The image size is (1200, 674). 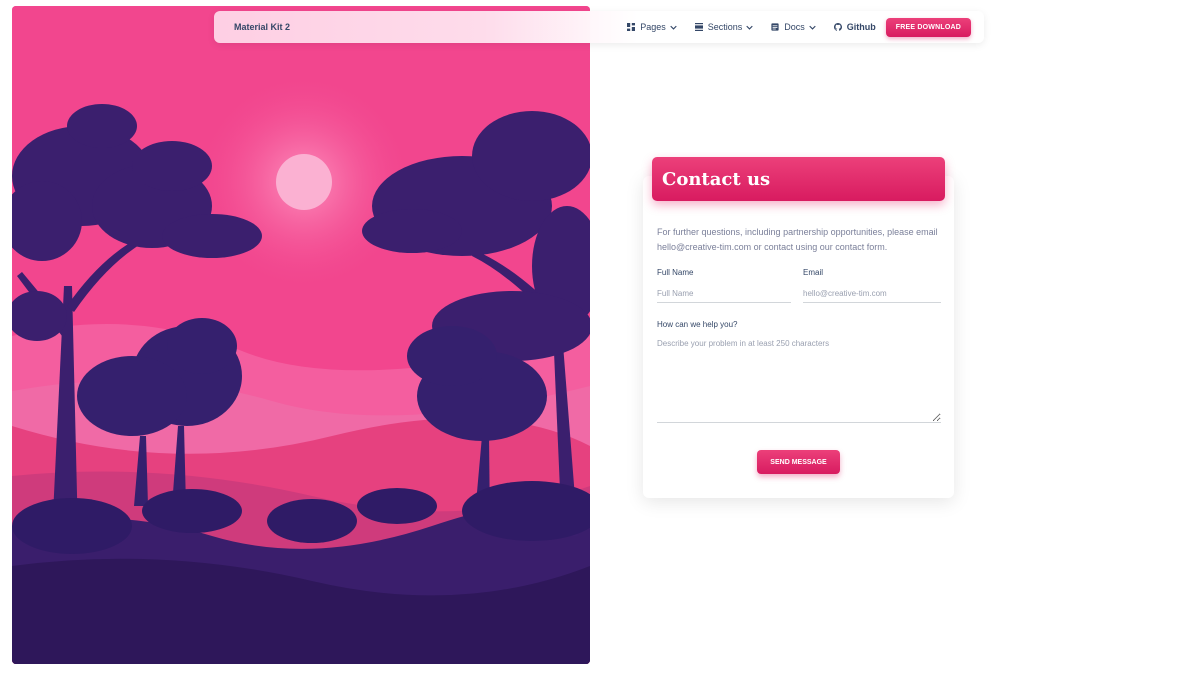 What do you see at coordinates (262, 27) in the screenshot?
I see `brand-logo: Material Kit 2` at bounding box center [262, 27].